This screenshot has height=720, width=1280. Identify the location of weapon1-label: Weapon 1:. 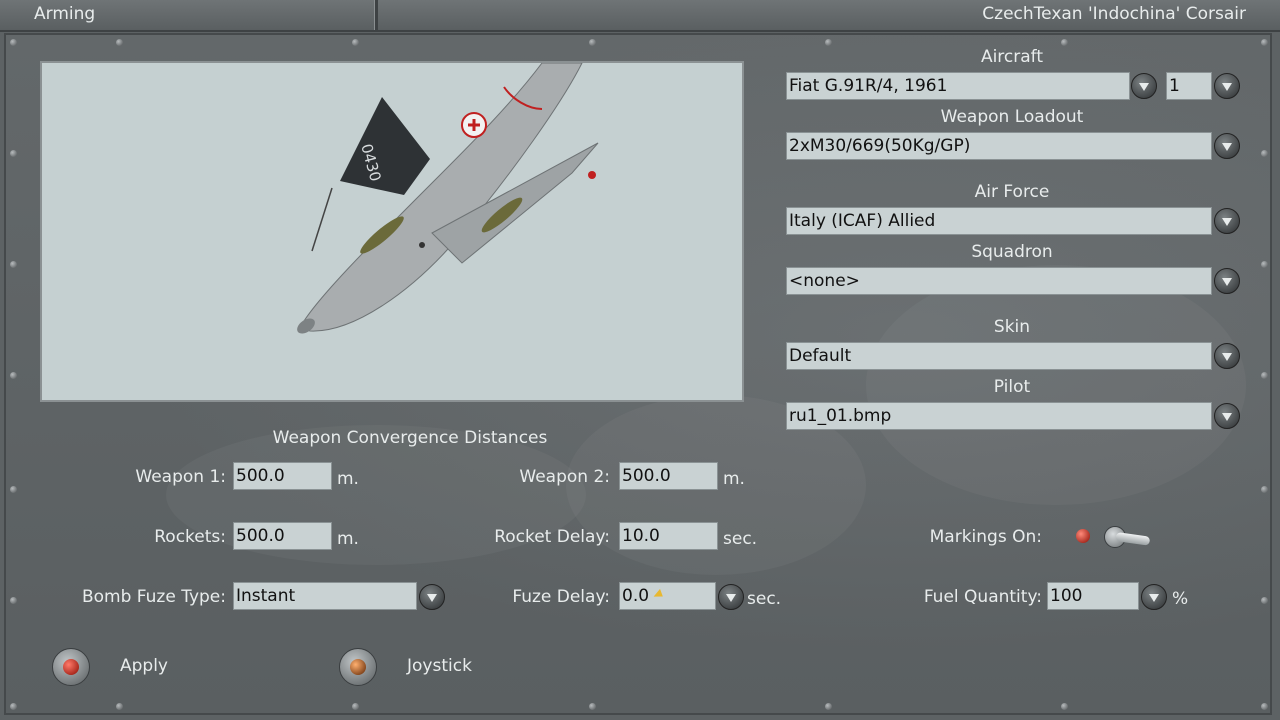
(180, 477).